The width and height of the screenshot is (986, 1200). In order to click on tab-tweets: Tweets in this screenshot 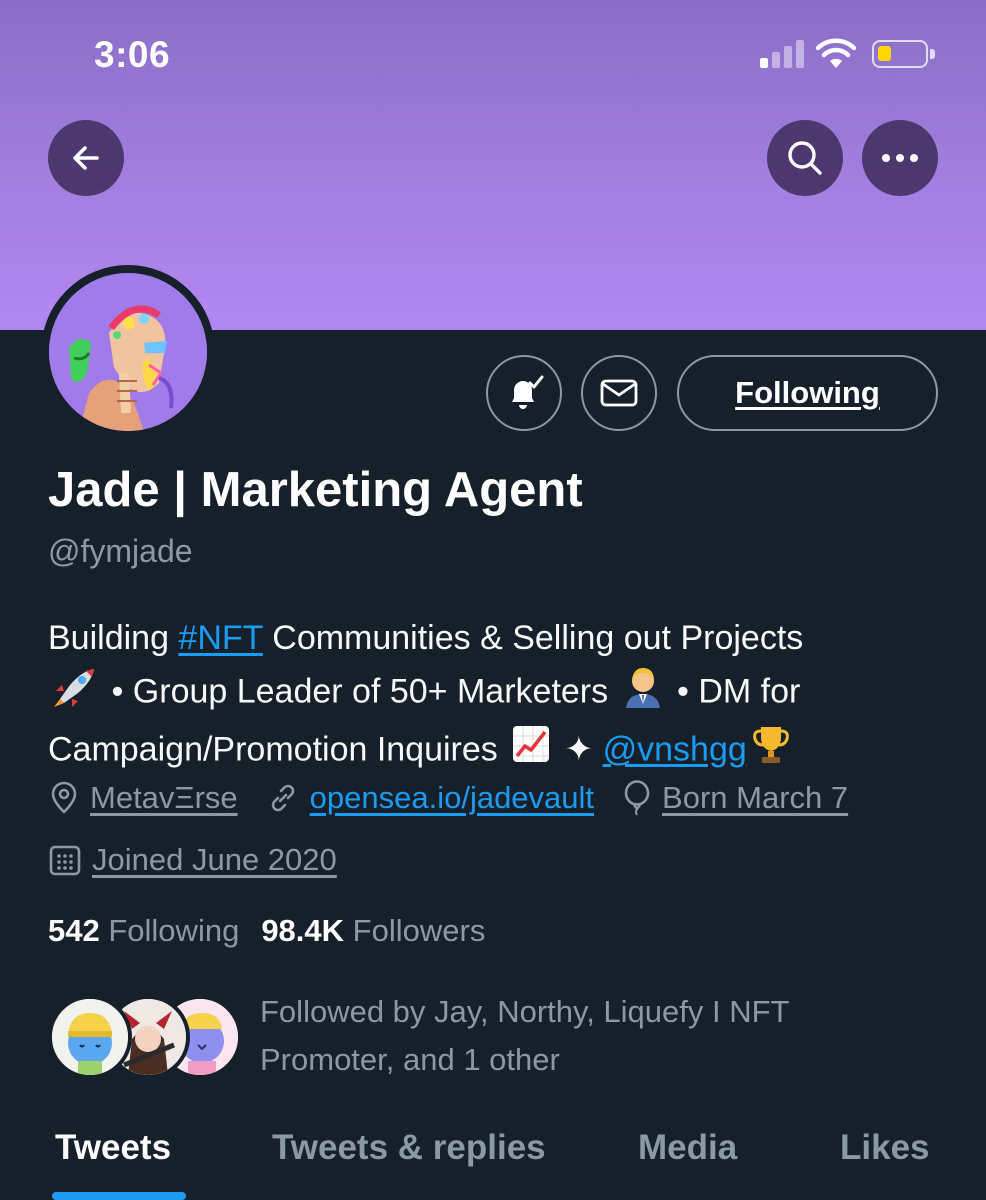, I will do `click(113, 1148)`.